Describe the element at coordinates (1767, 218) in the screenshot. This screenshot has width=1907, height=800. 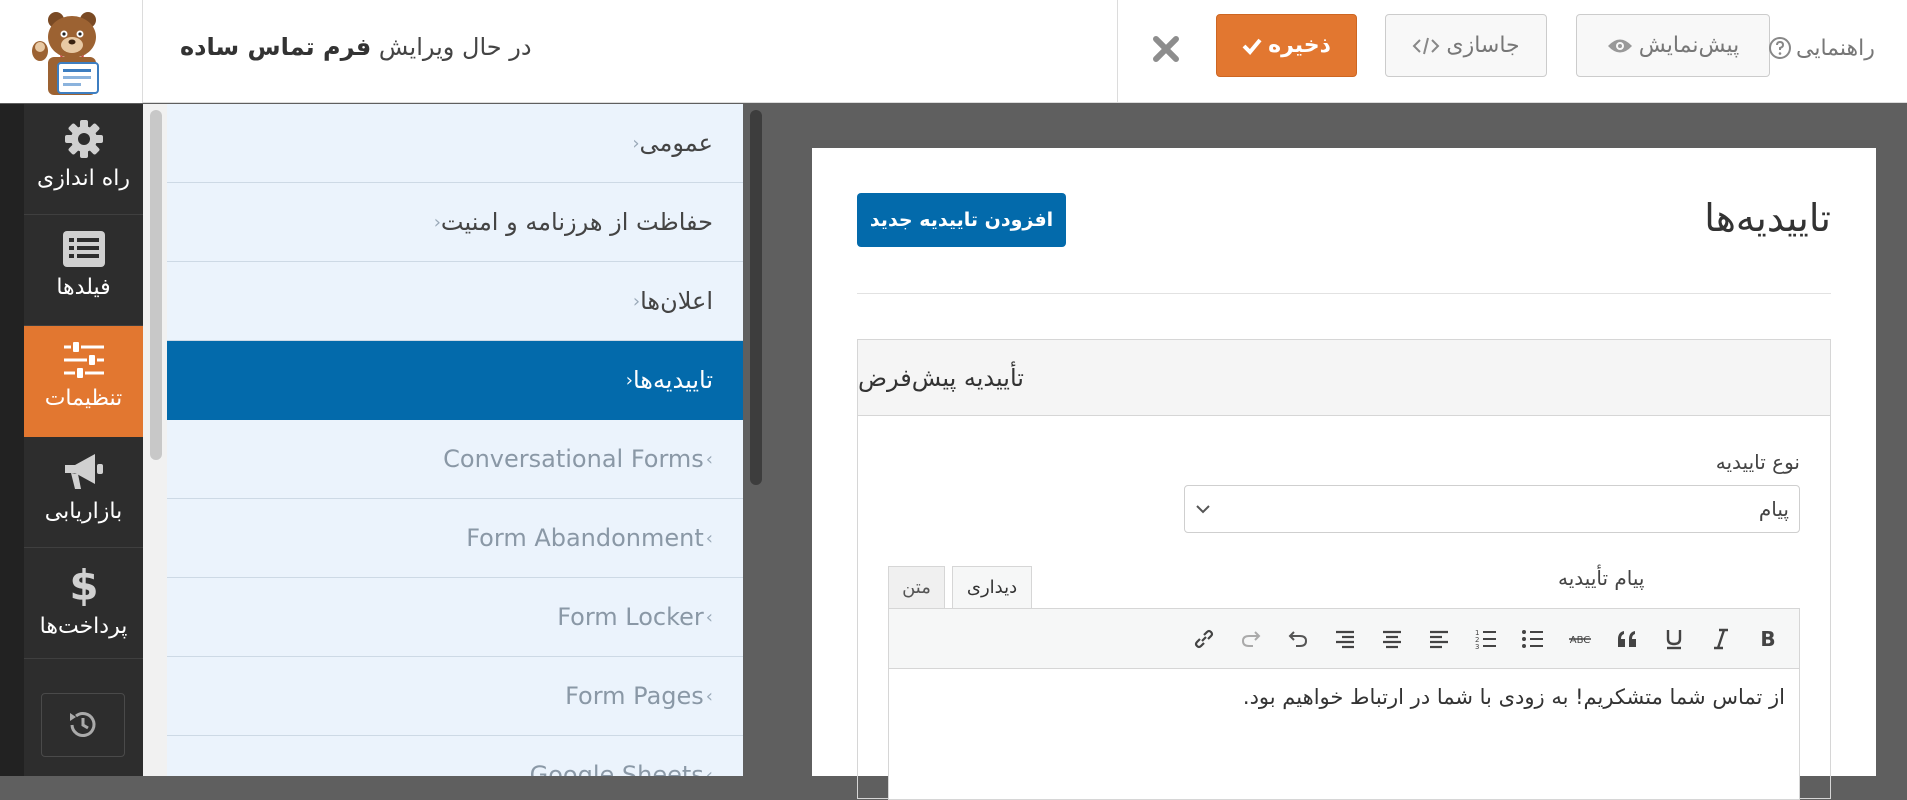
I see `section-title: تاییدیه‌ها` at that location.